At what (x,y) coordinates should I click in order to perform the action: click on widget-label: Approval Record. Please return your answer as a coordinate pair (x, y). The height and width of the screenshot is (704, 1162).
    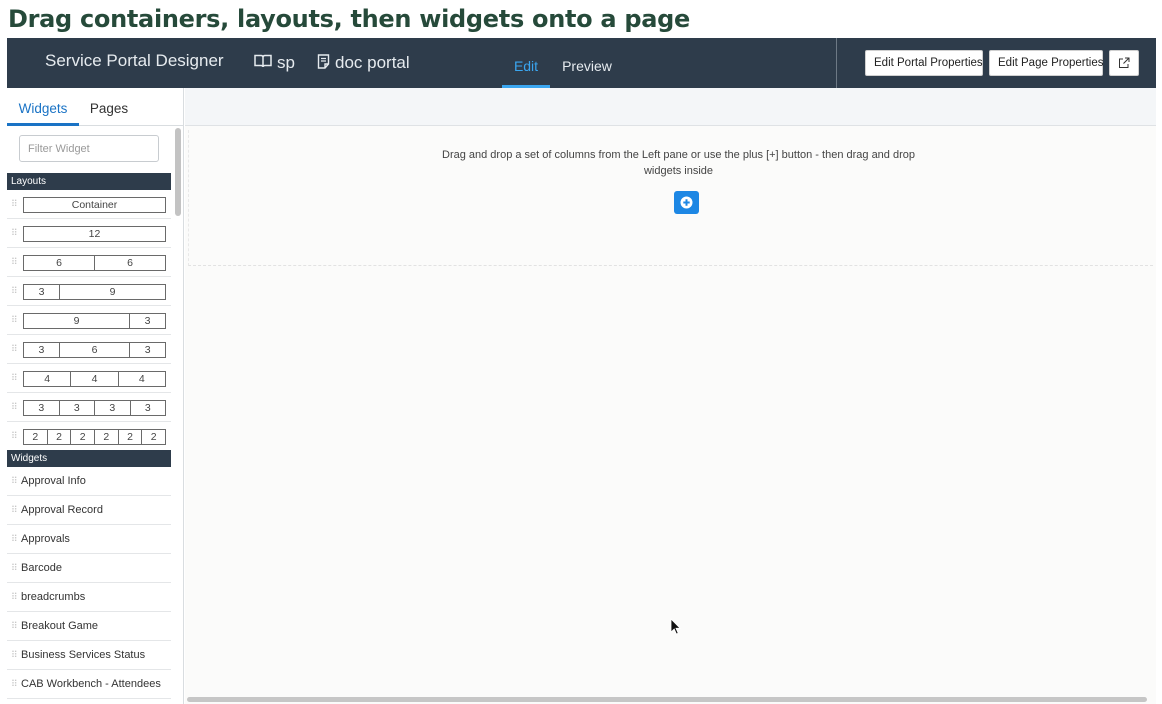
    Looking at the image, I should click on (62, 510).